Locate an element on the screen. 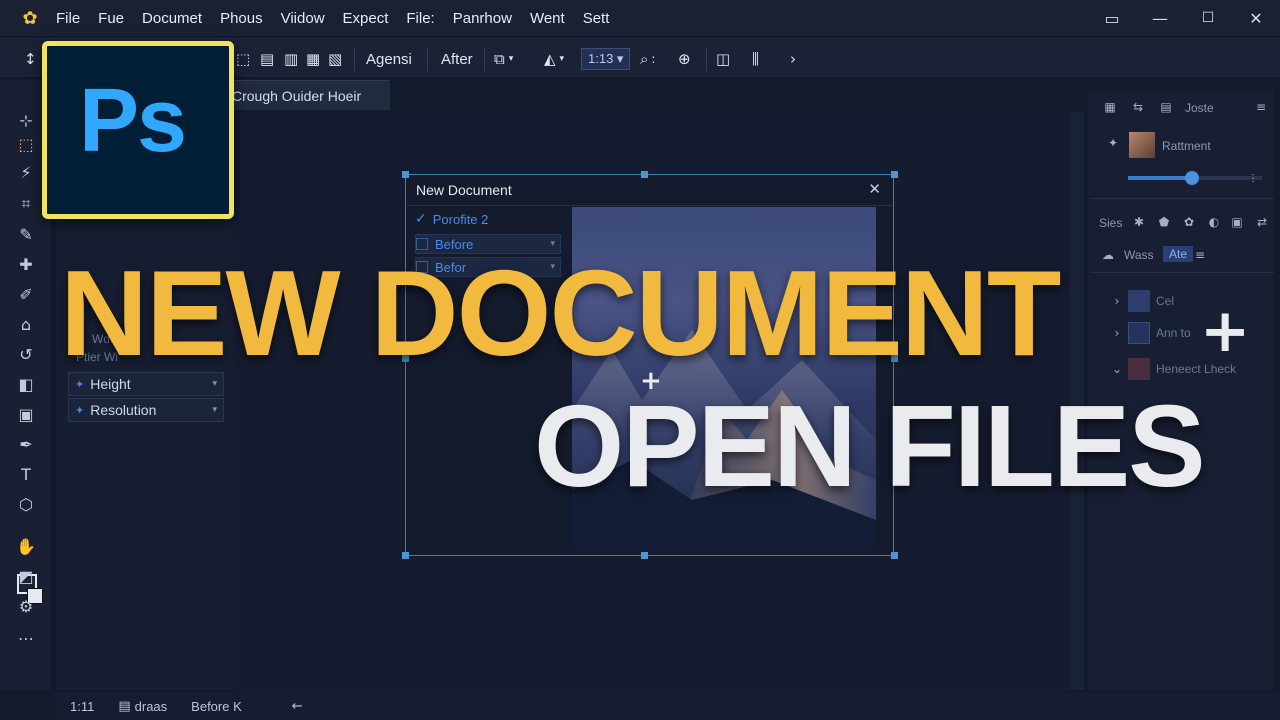 The height and width of the screenshot is (720, 1280). menu-file-2: File: is located at coordinates (420, 18).